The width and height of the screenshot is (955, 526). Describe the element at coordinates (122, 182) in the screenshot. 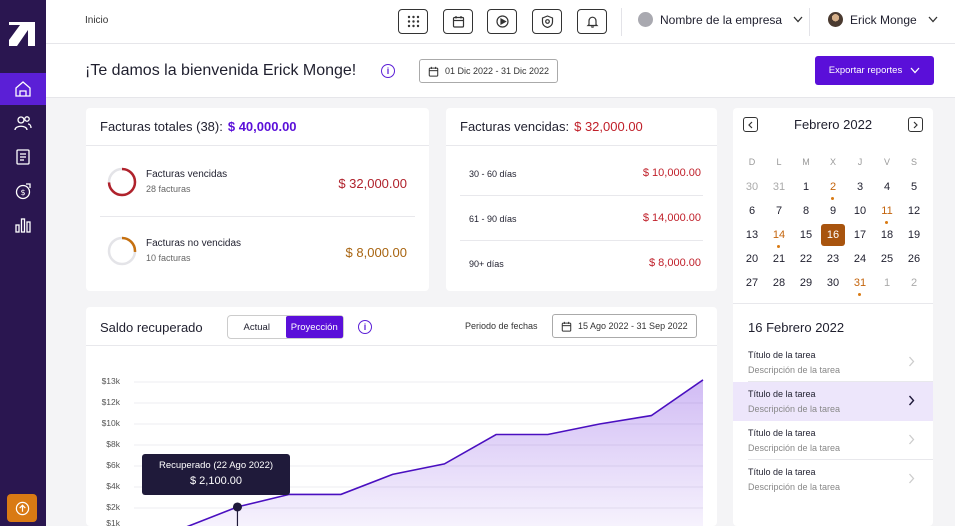

I see `overdue-progress-ring` at that location.